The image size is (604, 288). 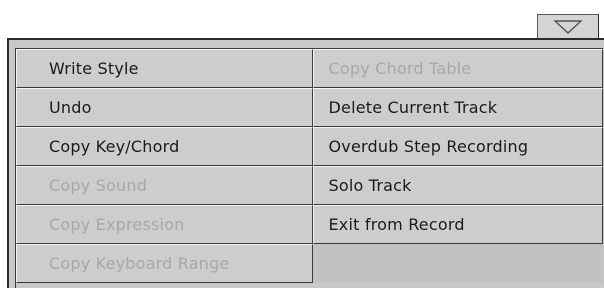 What do you see at coordinates (164, 185) in the screenshot?
I see `menu-item-copy-sound: Copy Sound` at bounding box center [164, 185].